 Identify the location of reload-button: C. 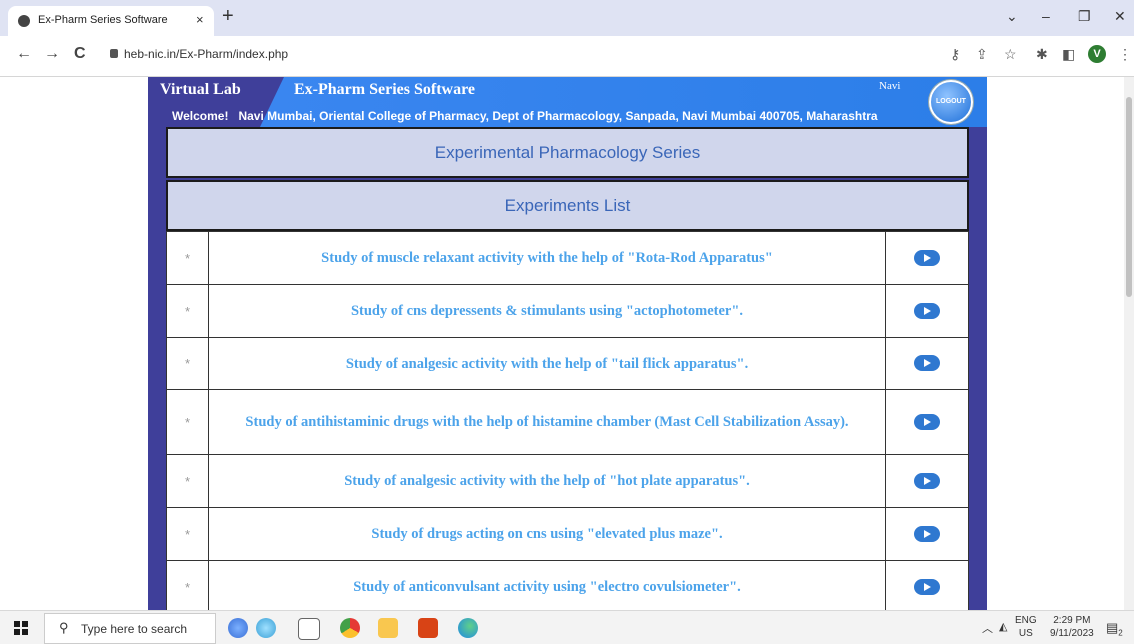
(80, 54).